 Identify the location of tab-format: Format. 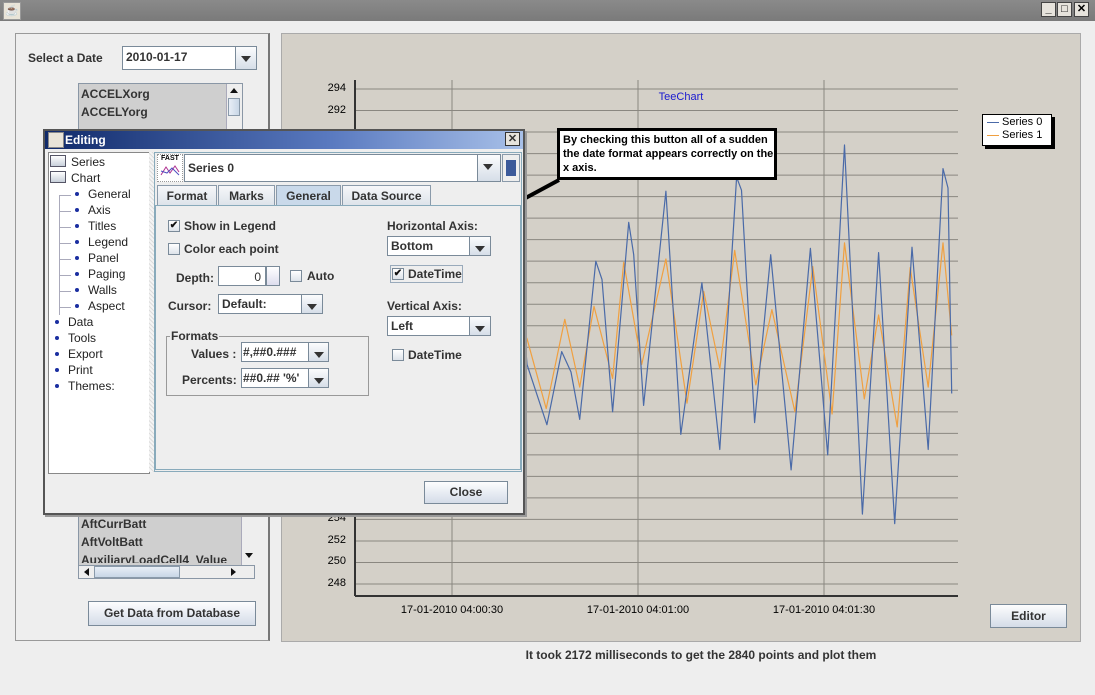
(187, 195).